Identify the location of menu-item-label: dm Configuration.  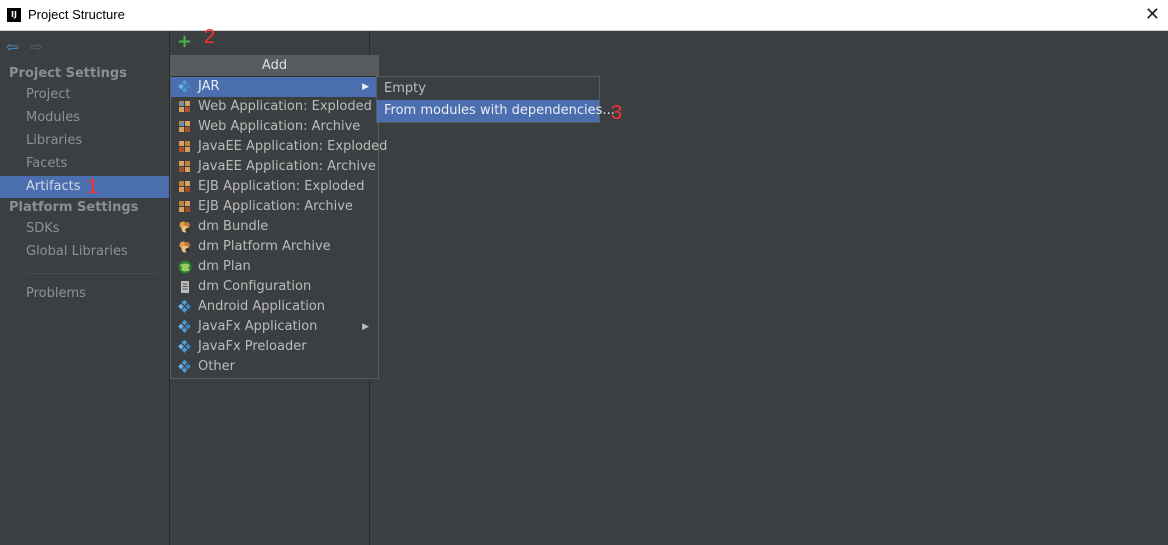
(255, 286).